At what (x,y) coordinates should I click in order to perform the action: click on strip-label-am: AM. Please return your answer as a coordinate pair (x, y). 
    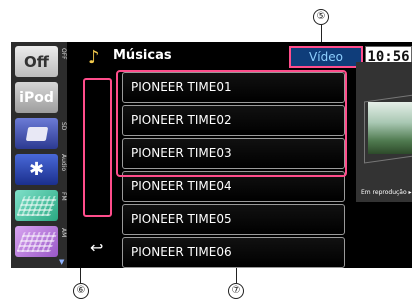
    Looking at the image, I should click on (63, 233).